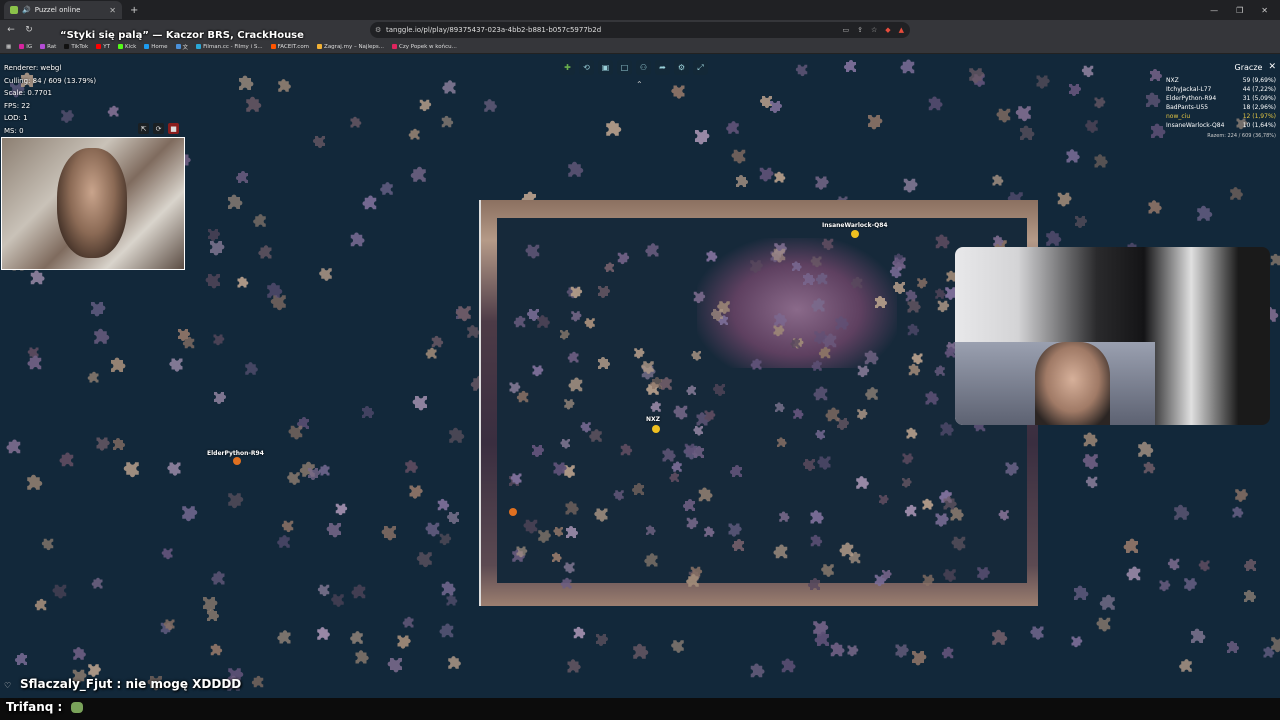 Image resolution: width=1280 pixels, height=720 pixels. I want to click on bookmark-item: YT, so click(103, 47).